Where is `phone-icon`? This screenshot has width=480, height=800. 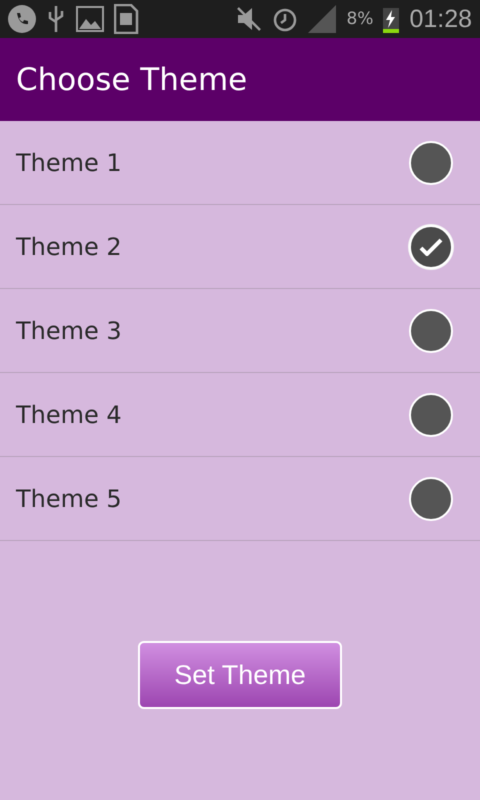
phone-icon is located at coordinates (22, 19).